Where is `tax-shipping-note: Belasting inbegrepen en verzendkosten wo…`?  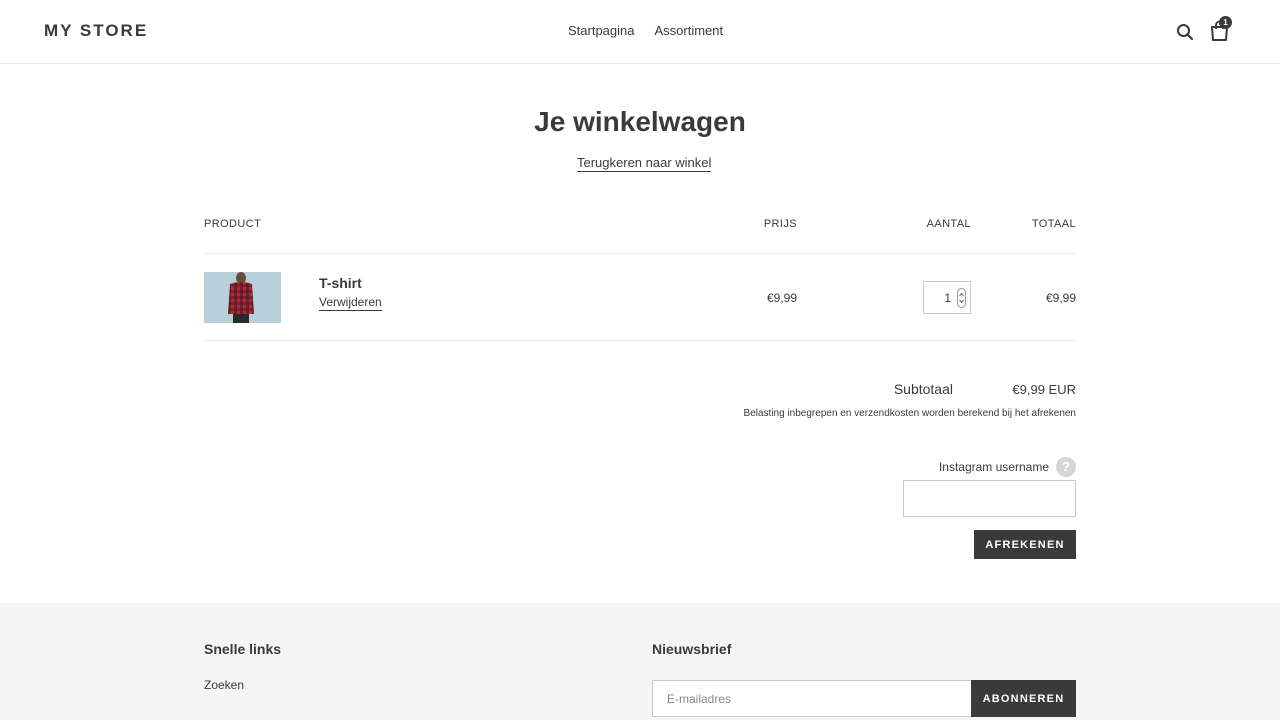 tax-shipping-note: Belasting inbegrepen en verzendkosten wo… is located at coordinates (909, 413).